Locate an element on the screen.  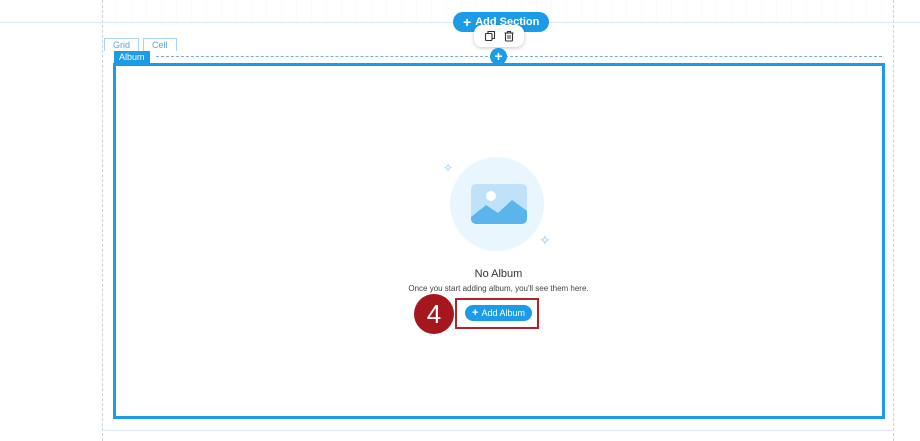
trash-icon is located at coordinates (509, 36).